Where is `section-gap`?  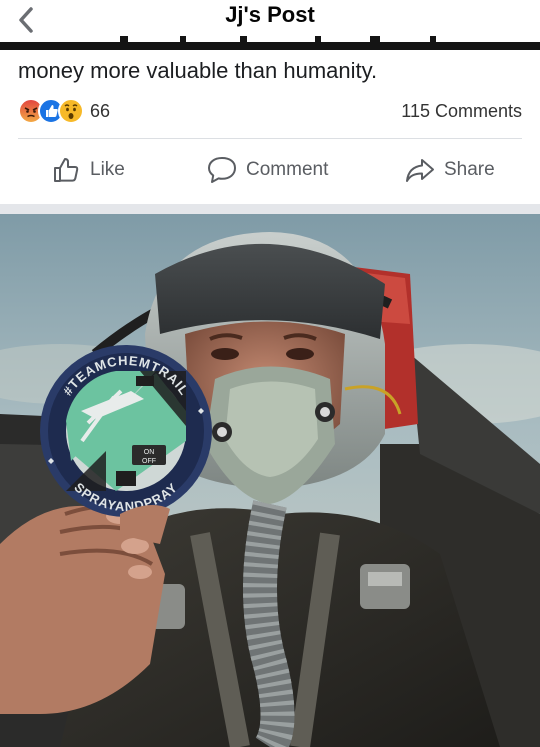 section-gap is located at coordinates (270, 209).